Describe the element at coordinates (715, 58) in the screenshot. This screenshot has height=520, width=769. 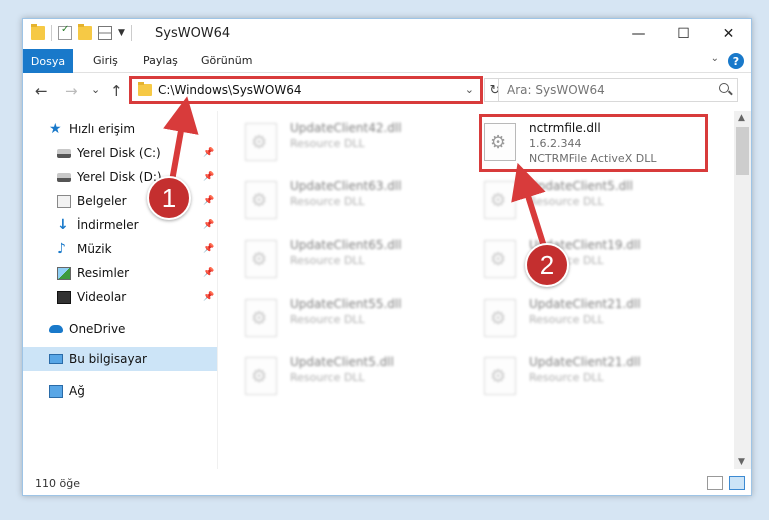
I see `chevron-down-icon: ⌄` at that location.